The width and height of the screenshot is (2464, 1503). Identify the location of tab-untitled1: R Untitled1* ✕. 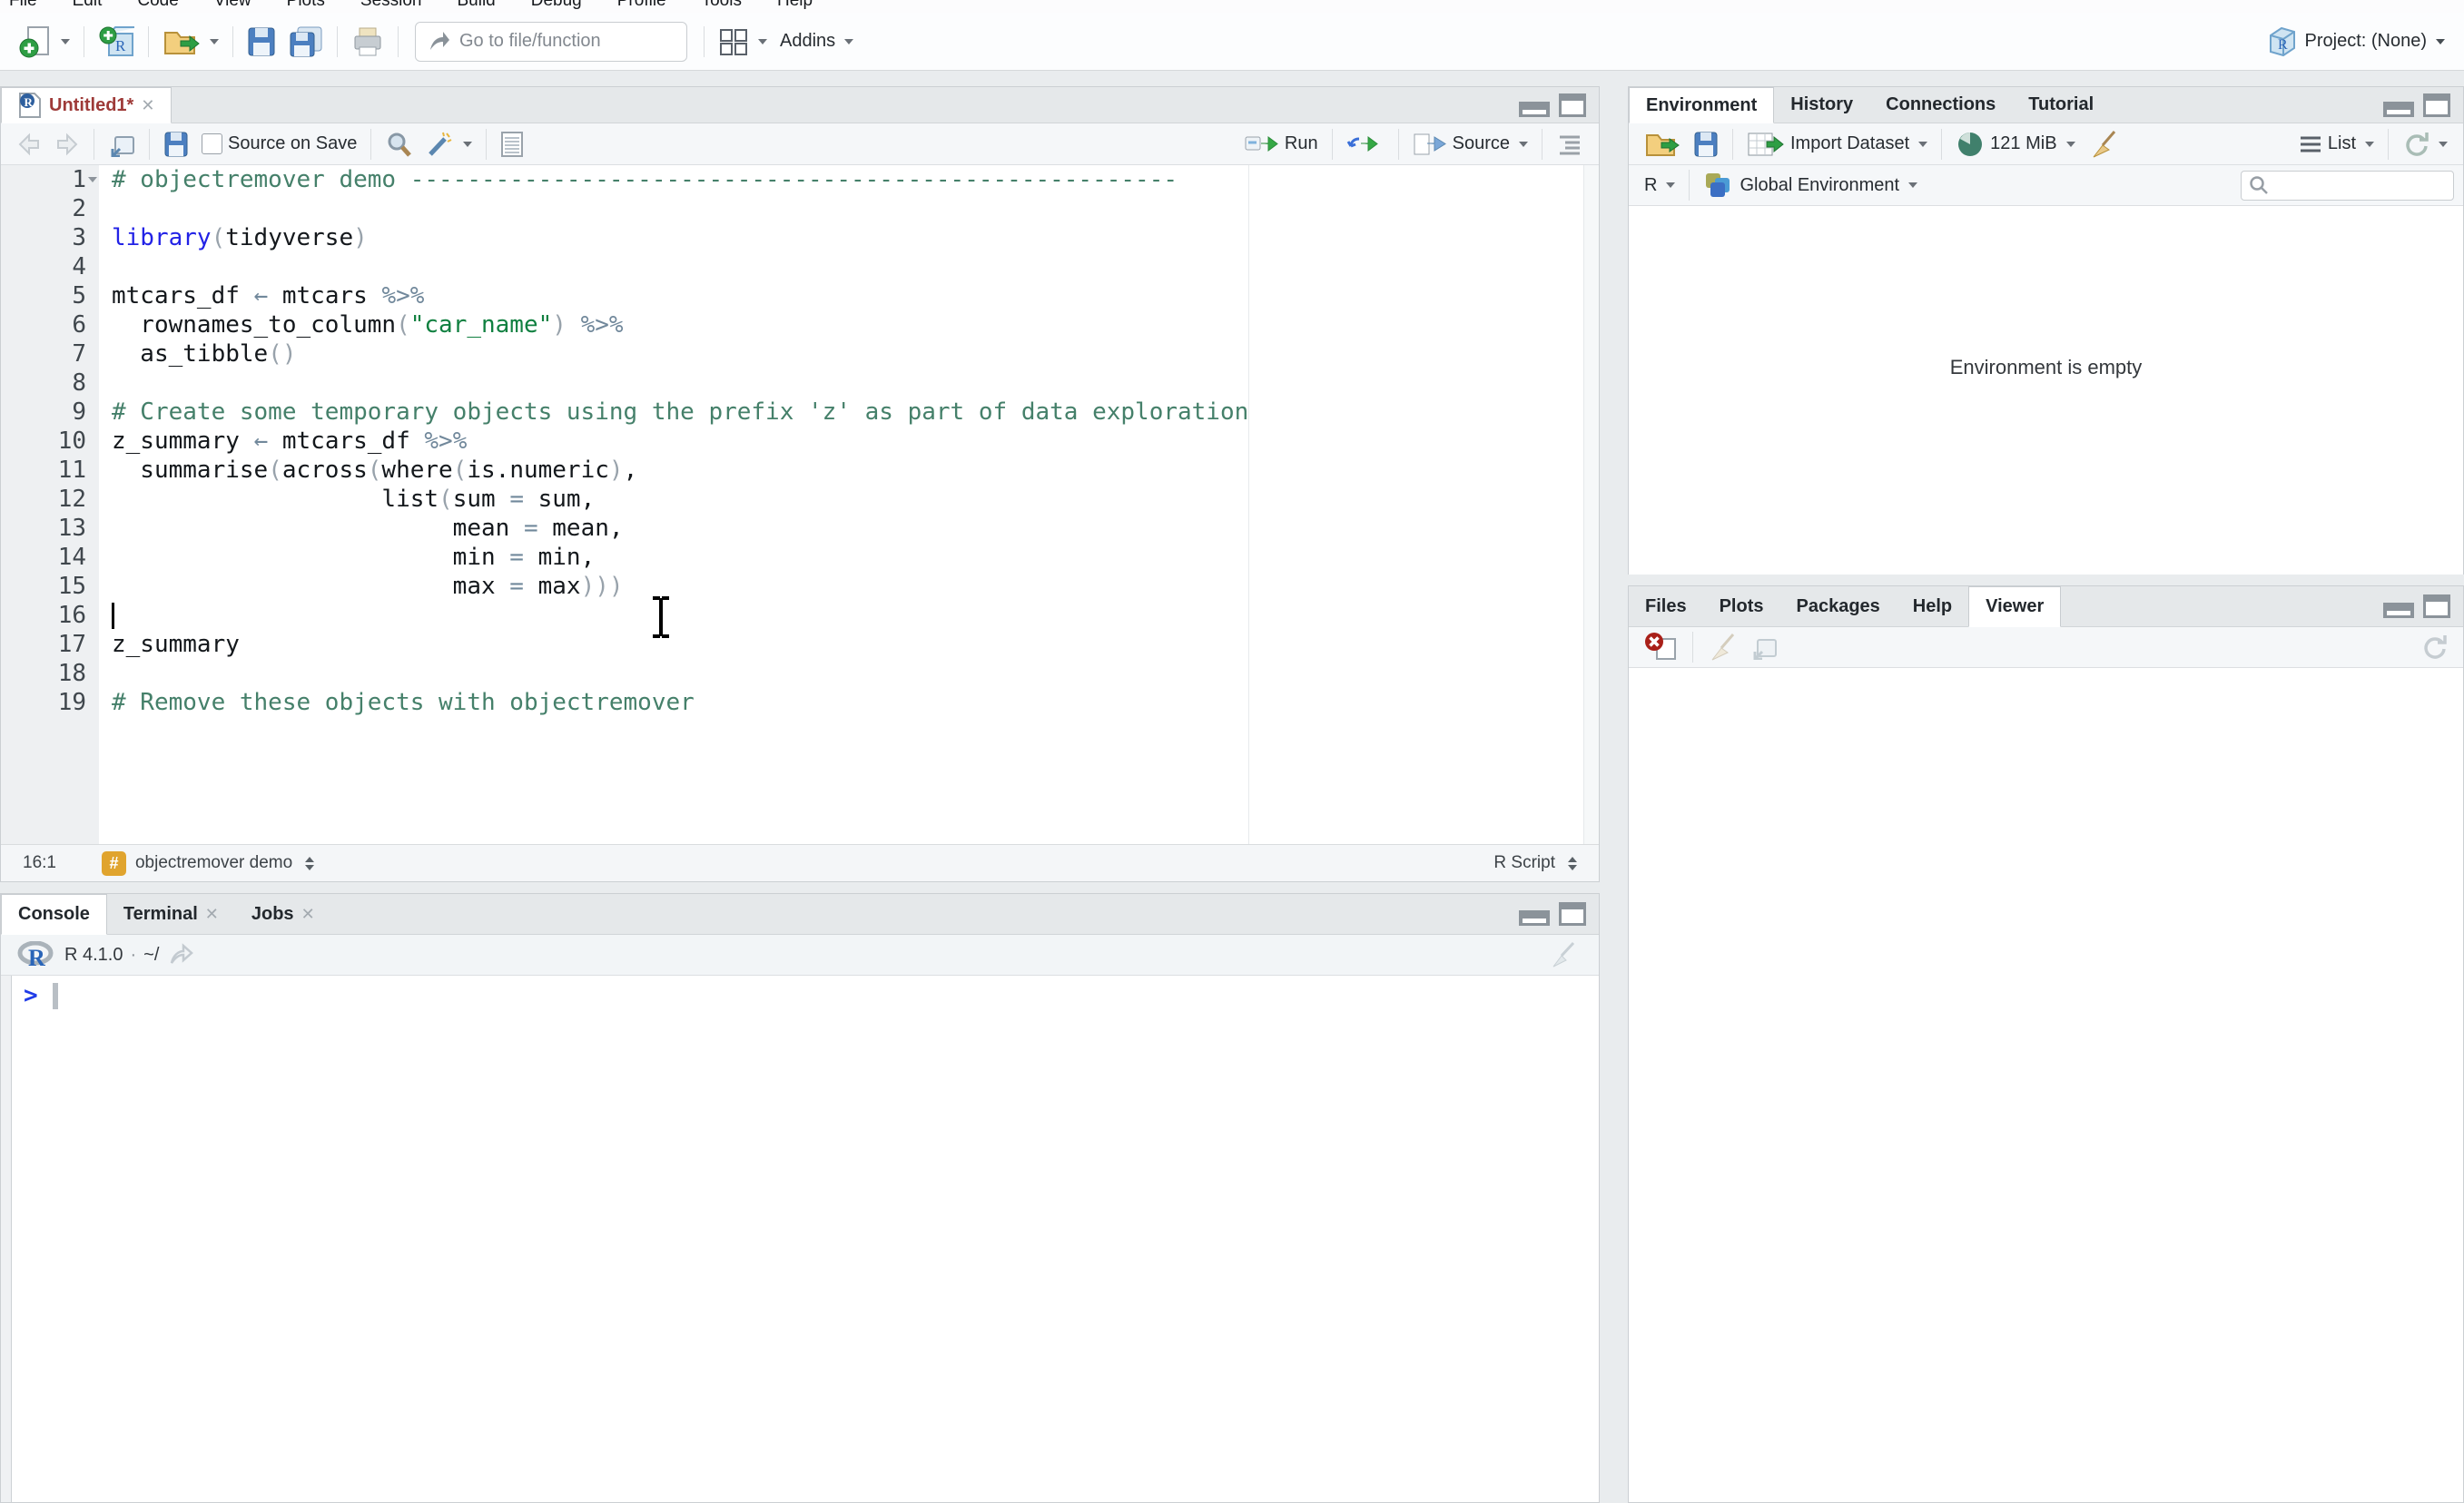
(86, 105).